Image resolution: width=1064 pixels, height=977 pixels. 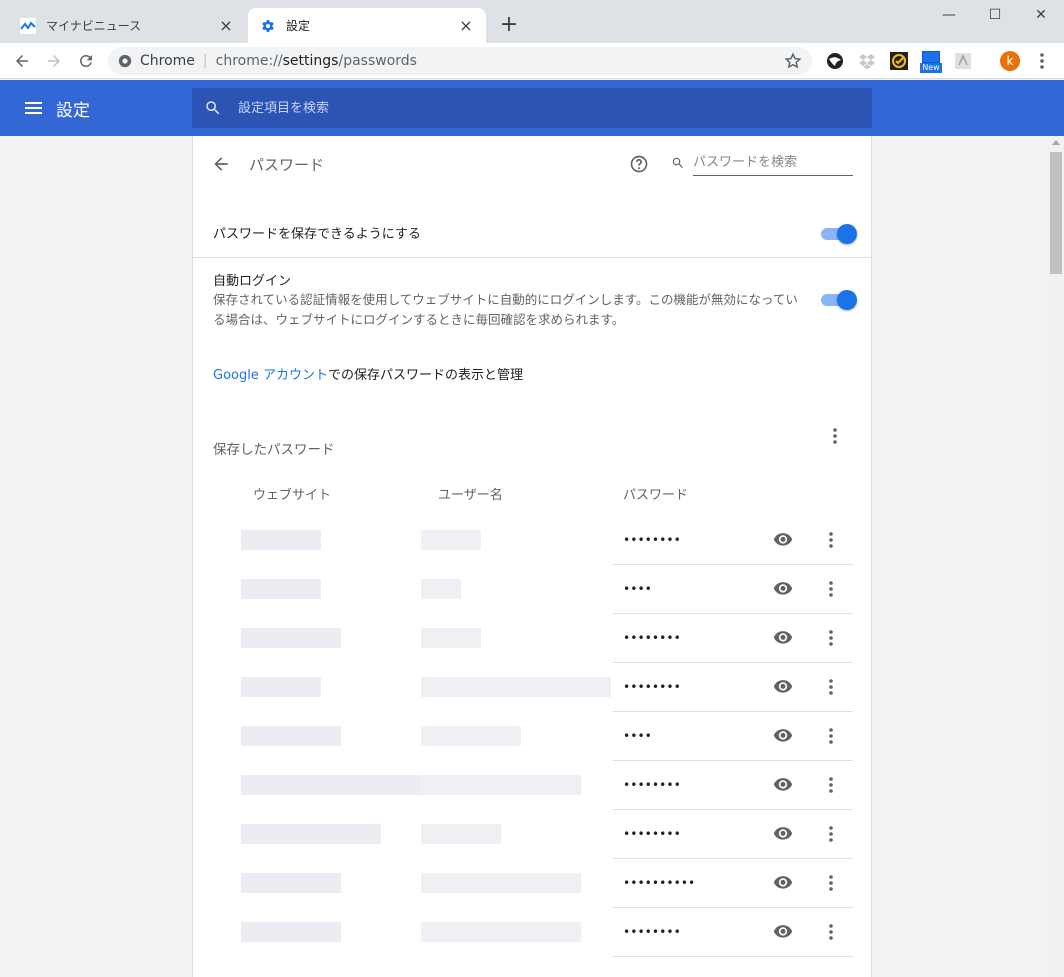 What do you see at coordinates (963, 61) in the screenshot?
I see `extension-pdf-icon` at bounding box center [963, 61].